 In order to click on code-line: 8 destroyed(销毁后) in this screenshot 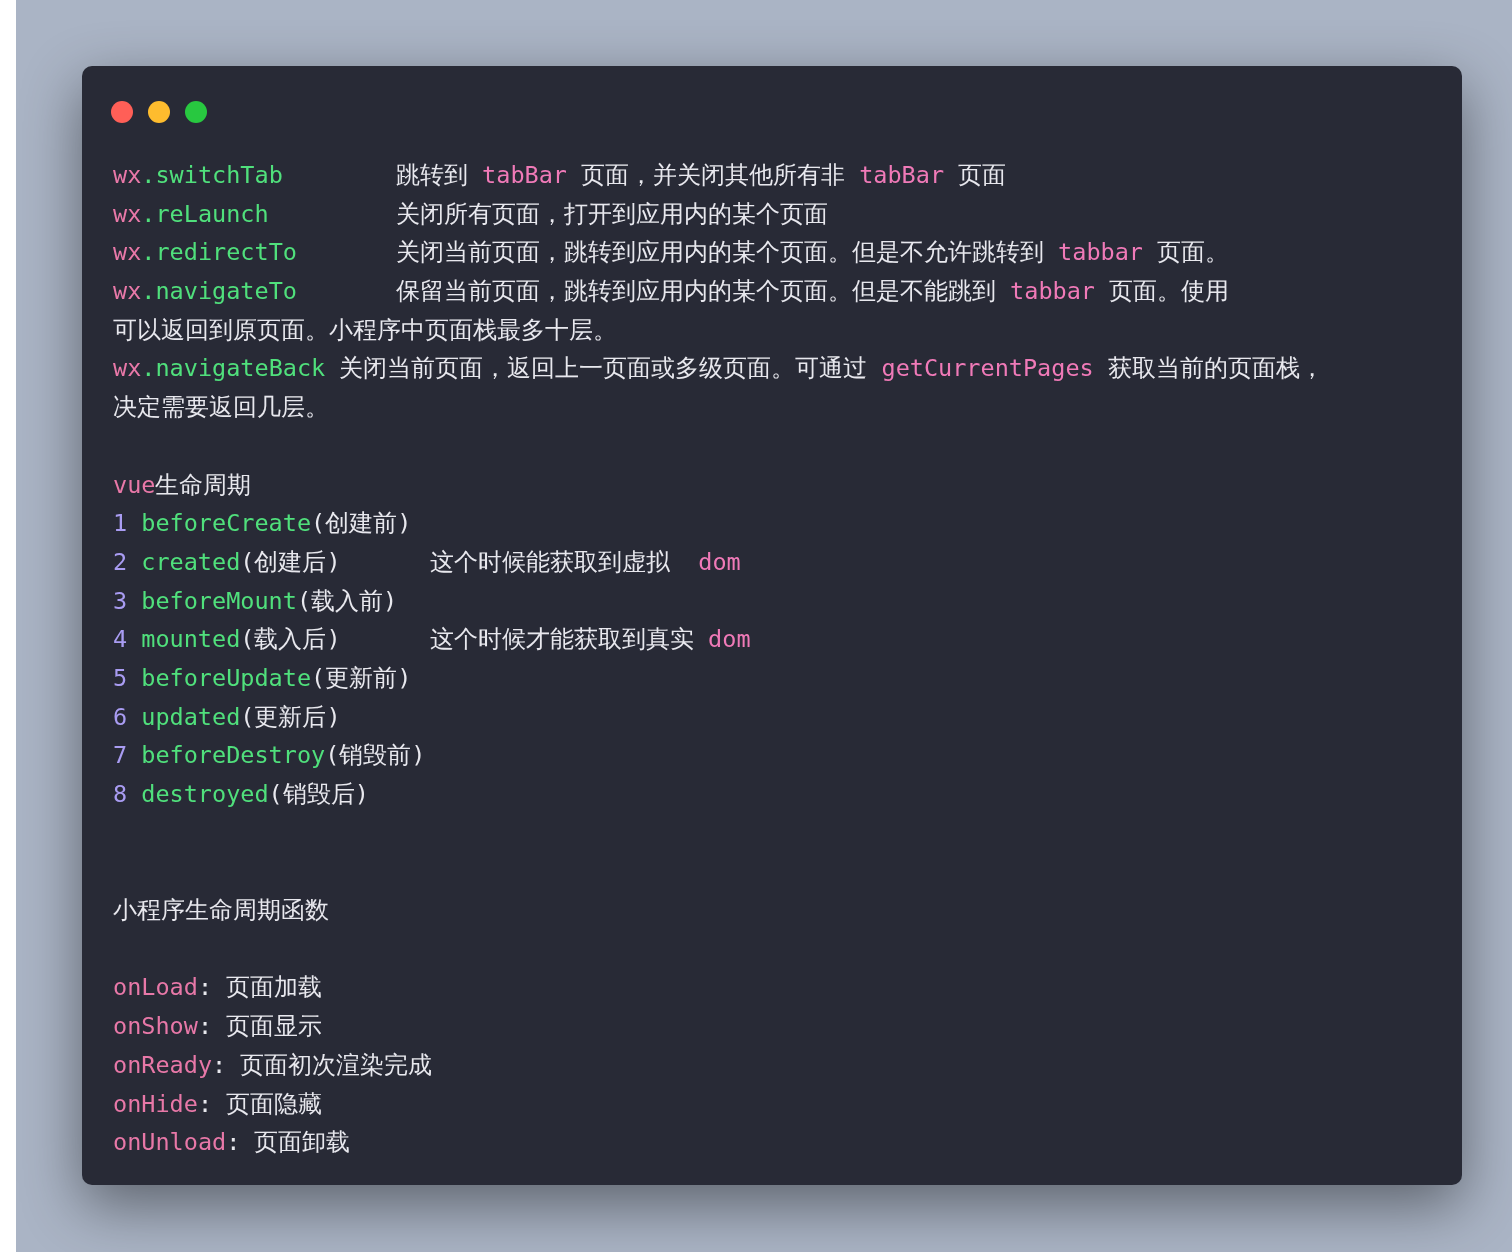, I will do `click(241, 794)`.